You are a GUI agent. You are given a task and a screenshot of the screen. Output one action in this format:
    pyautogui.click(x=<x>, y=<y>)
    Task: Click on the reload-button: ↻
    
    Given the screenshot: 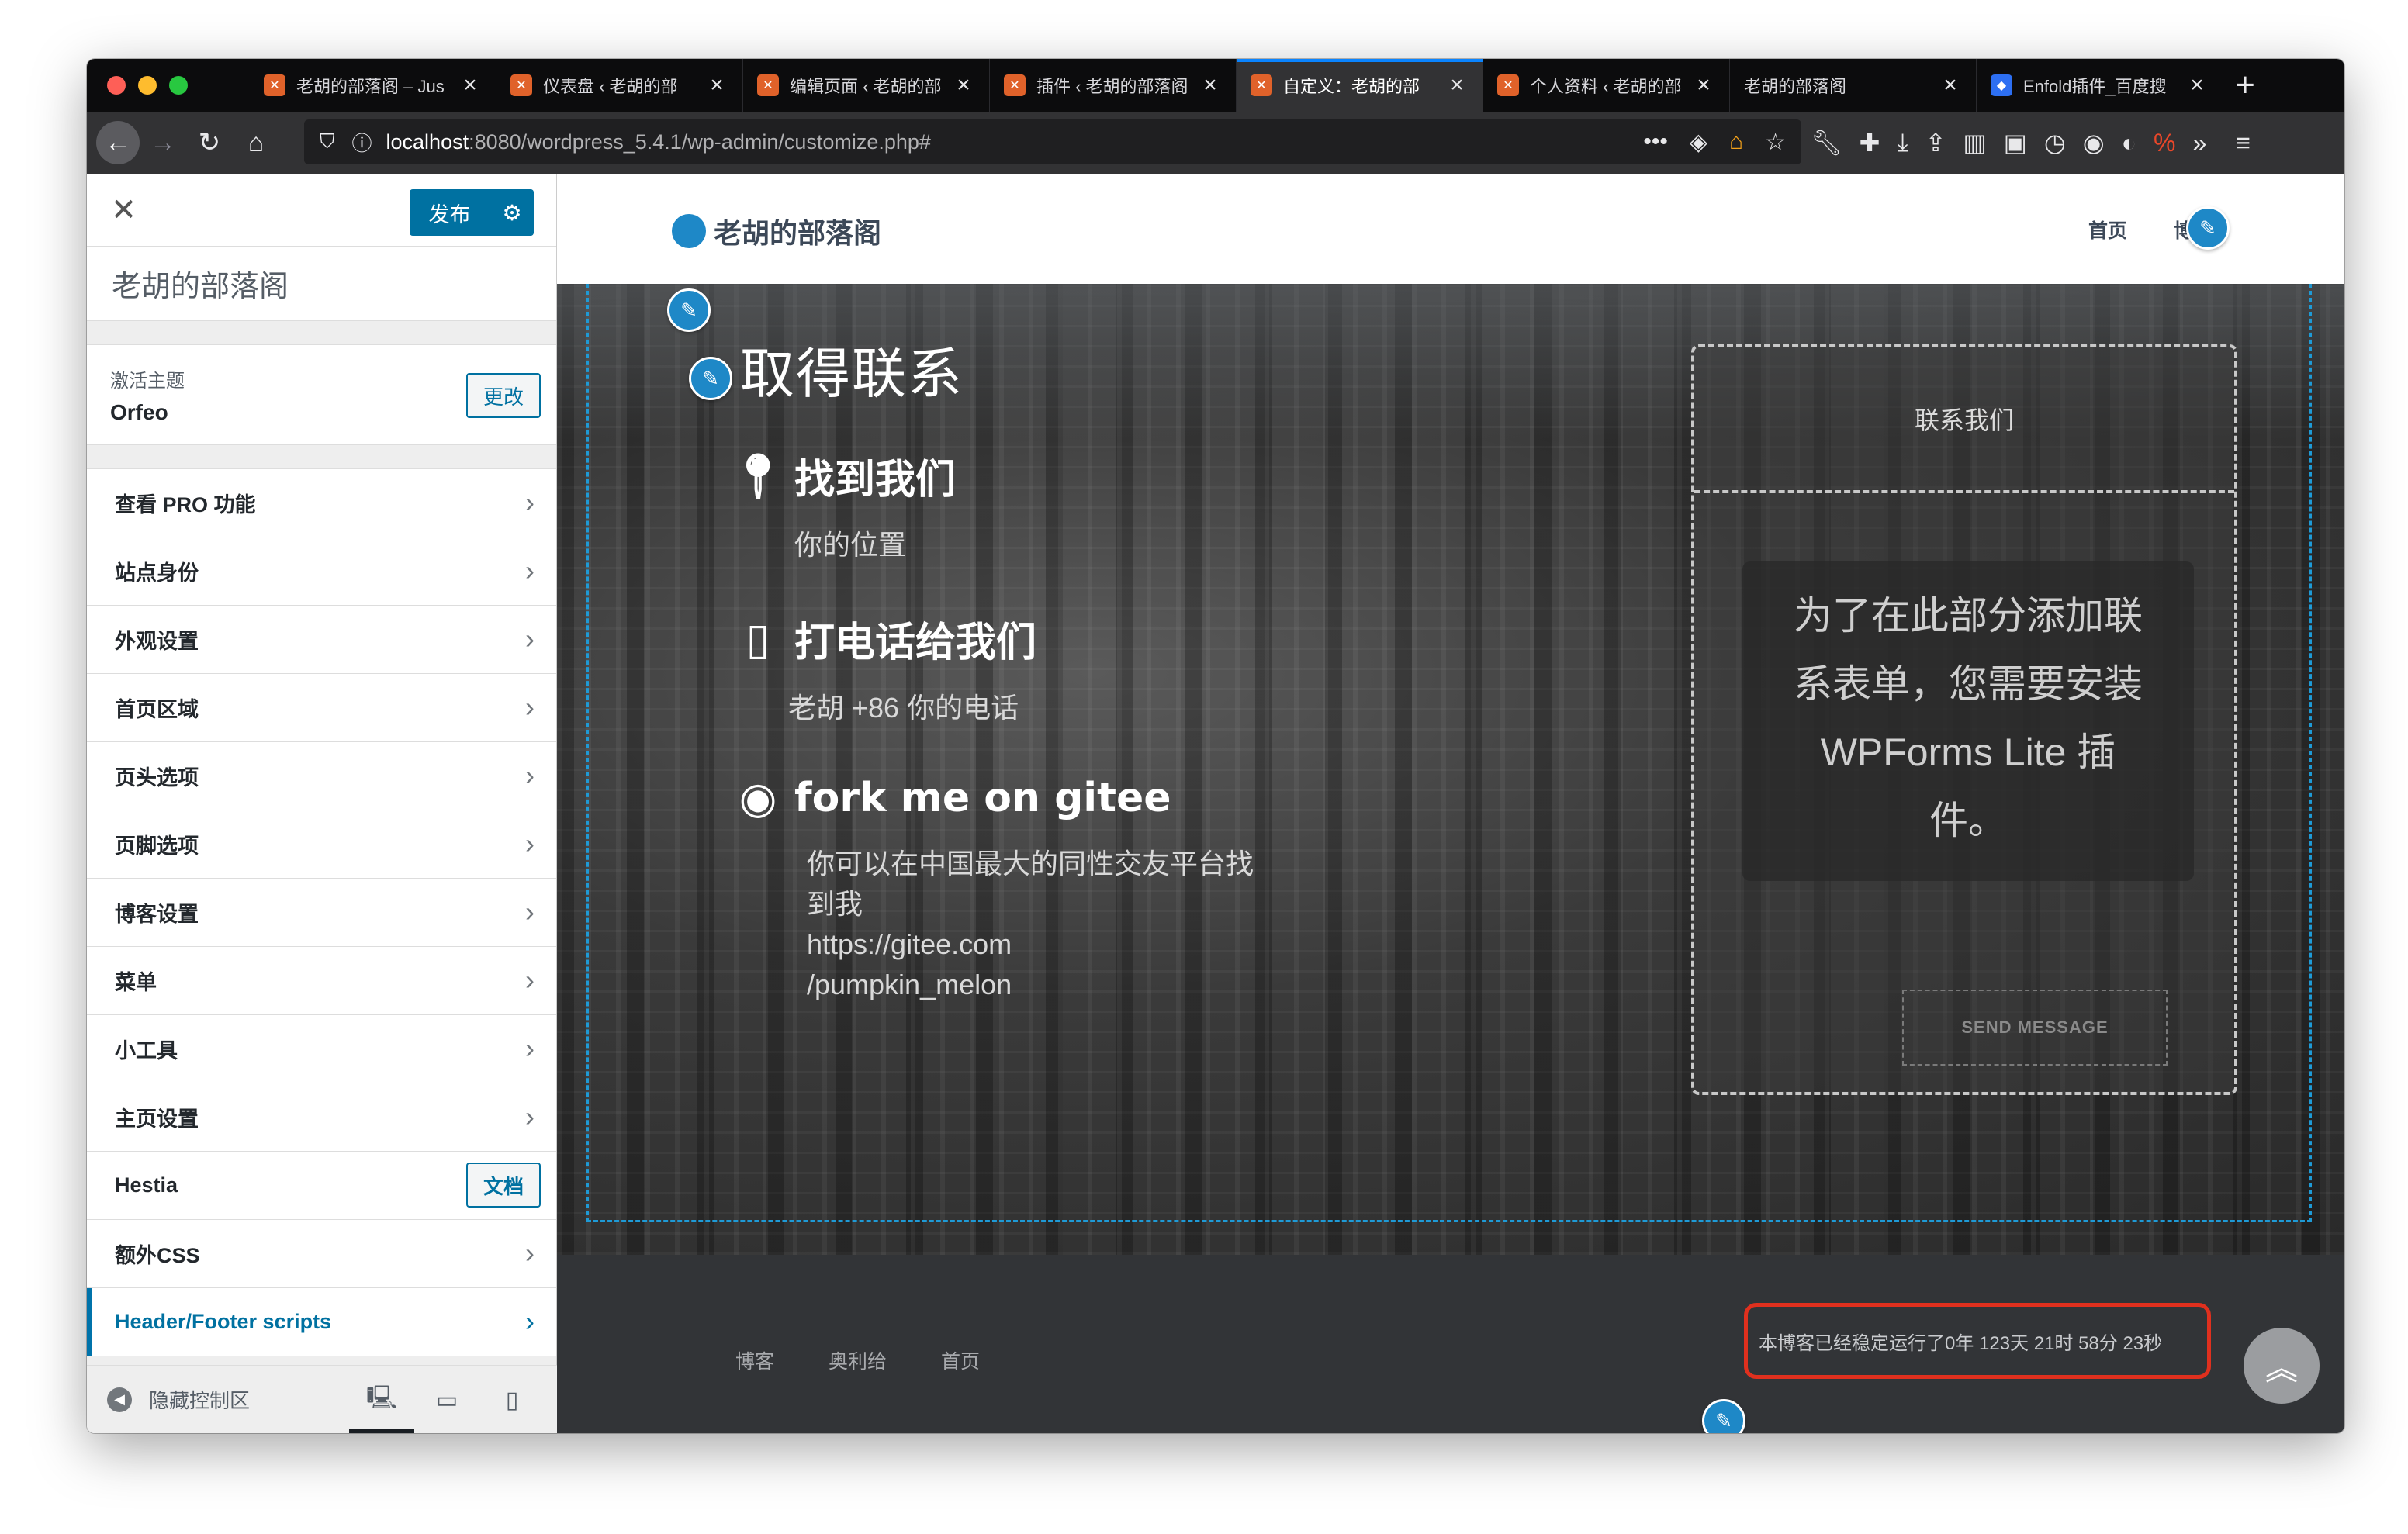 What is the action you would take?
    pyautogui.click(x=209, y=142)
    